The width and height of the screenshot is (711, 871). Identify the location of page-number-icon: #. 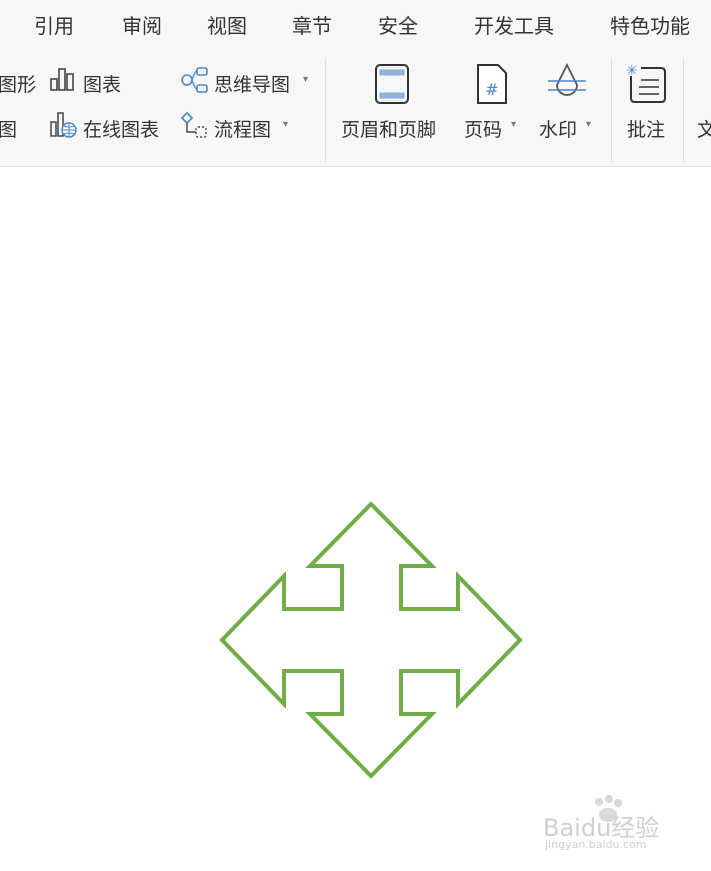
(492, 84).